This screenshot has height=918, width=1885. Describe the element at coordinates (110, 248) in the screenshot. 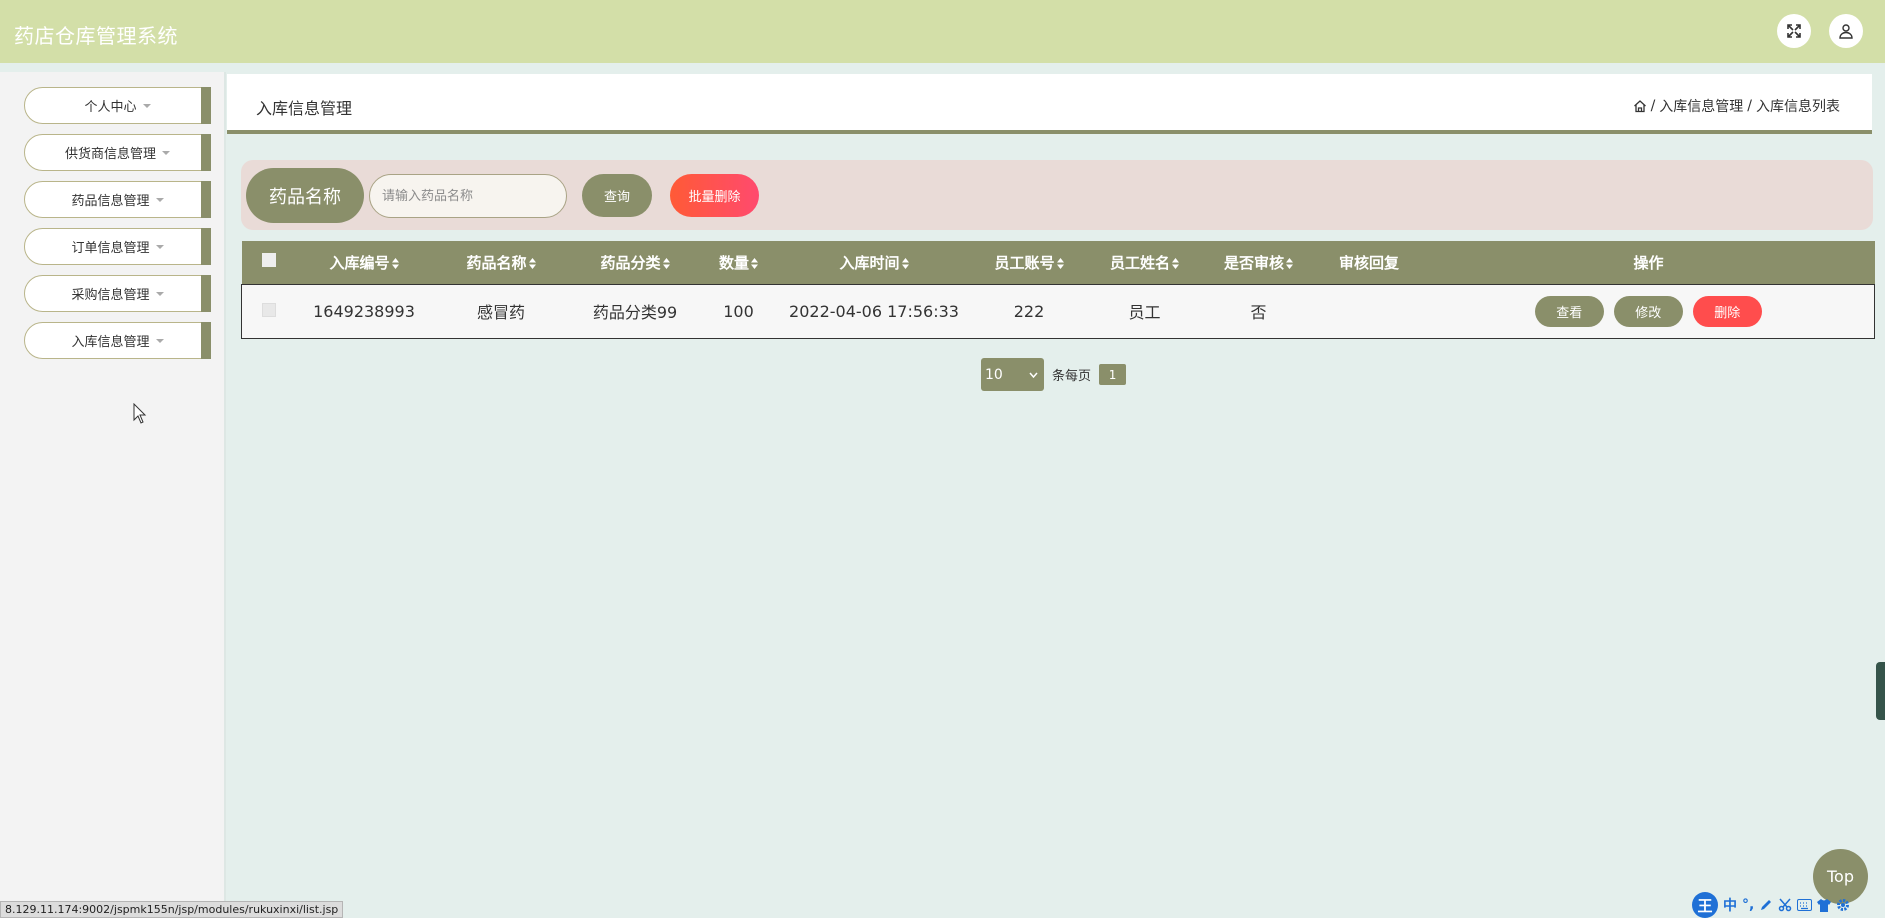

I see `sidebar-item-label: 订单信息管理` at that location.